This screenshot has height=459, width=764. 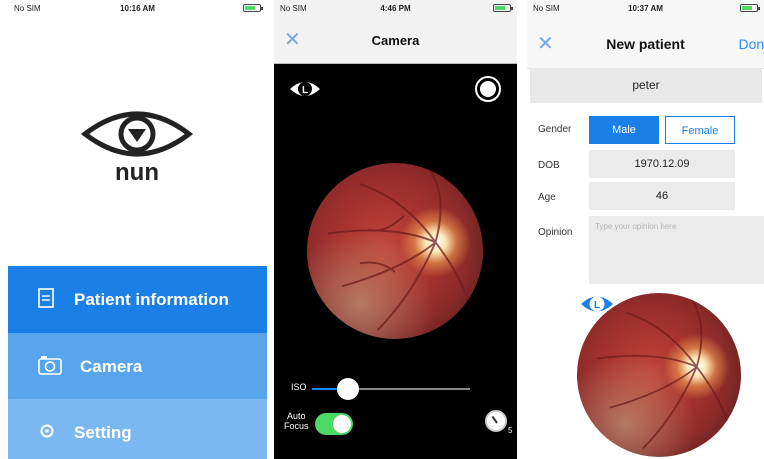 I want to click on capture-button, so click(x=488, y=89).